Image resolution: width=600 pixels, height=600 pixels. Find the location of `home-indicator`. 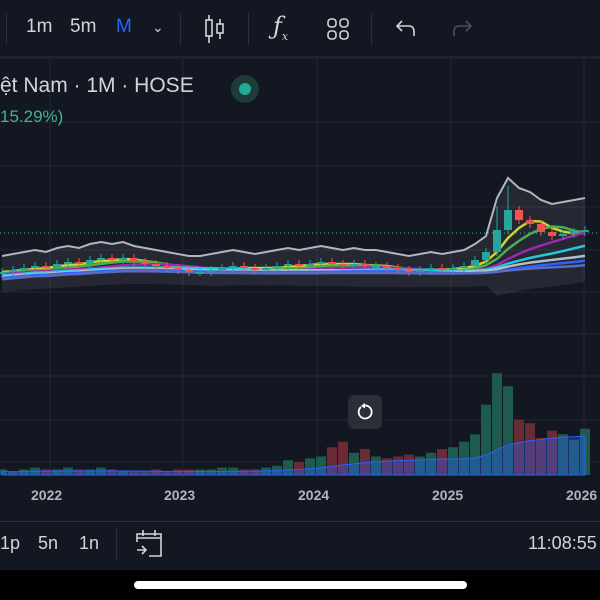

home-indicator is located at coordinates (300, 585).